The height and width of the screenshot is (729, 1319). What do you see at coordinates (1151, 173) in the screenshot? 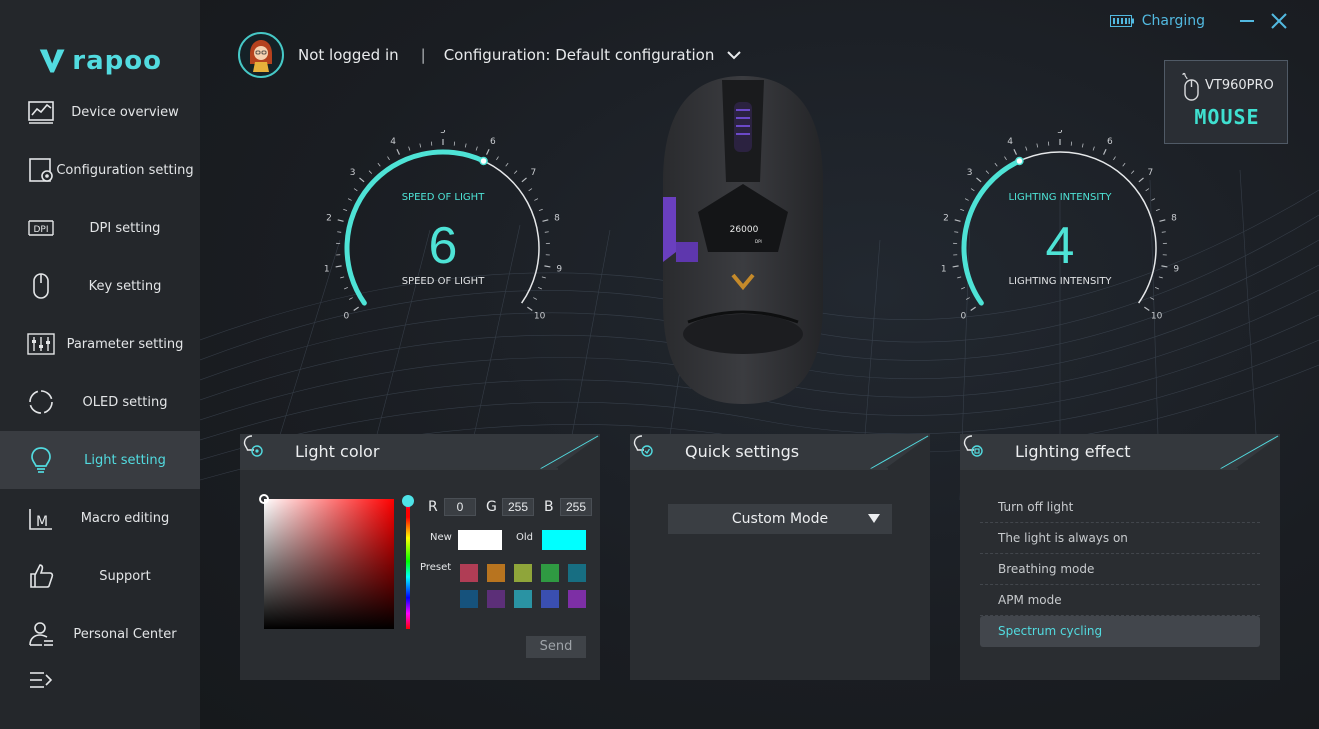
I see `gauge-tick-label: 7` at bounding box center [1151, 173].